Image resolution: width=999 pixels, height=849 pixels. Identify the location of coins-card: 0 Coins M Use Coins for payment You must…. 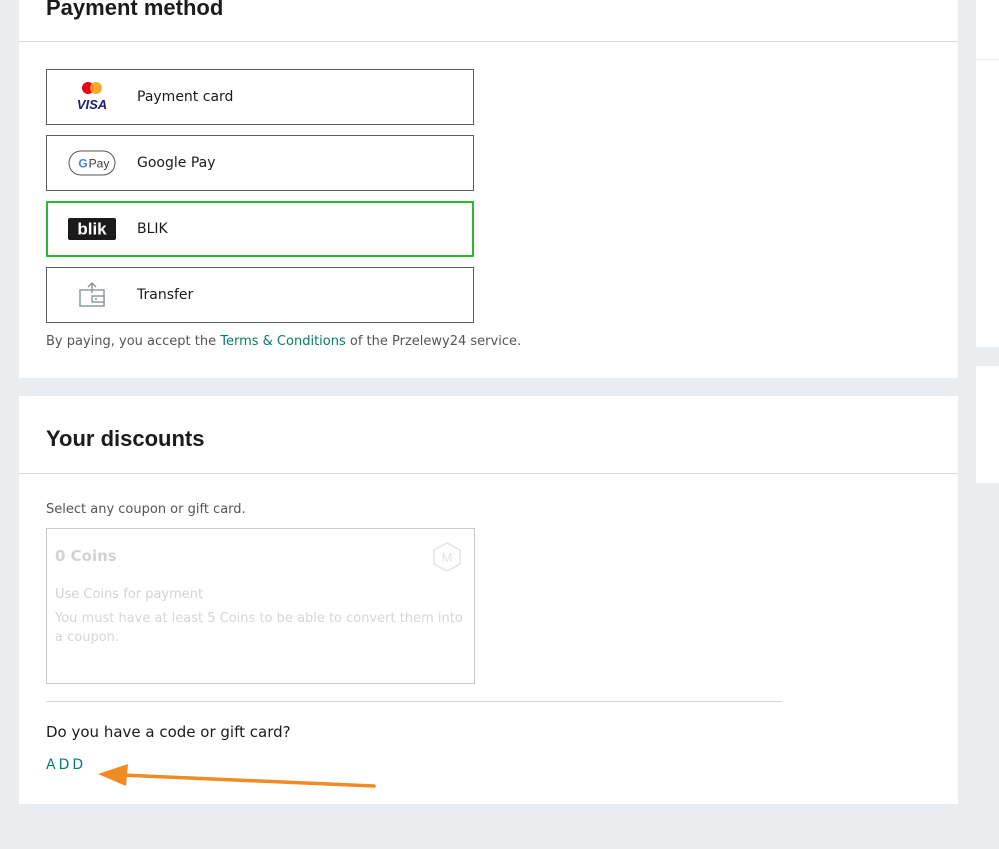
(260, 606).